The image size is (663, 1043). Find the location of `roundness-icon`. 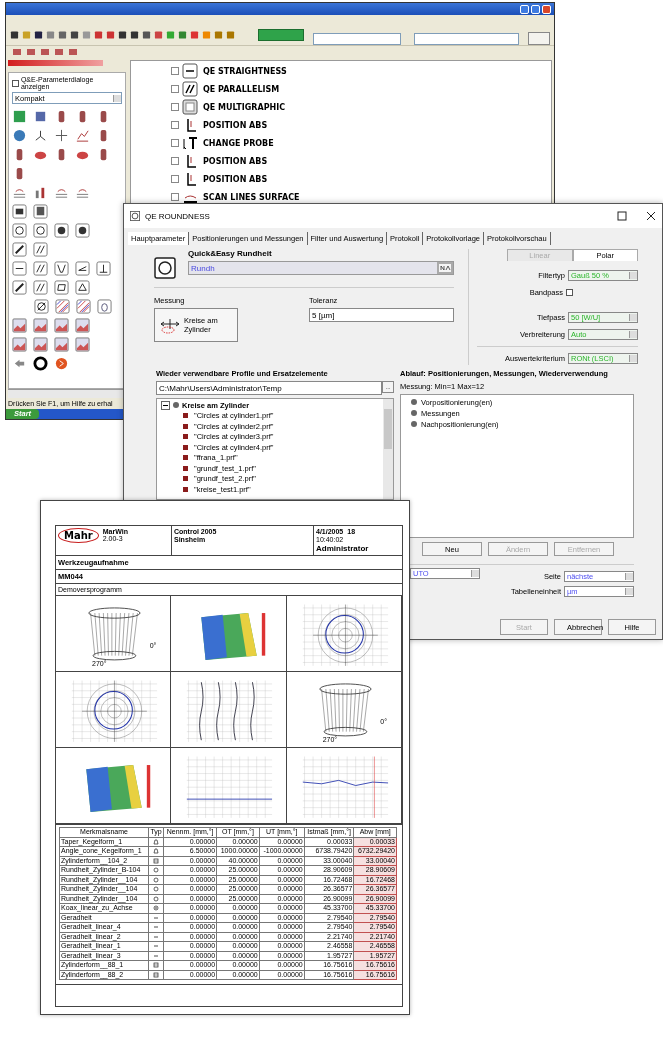

roundness-icon is located at coordinates (165, 268).